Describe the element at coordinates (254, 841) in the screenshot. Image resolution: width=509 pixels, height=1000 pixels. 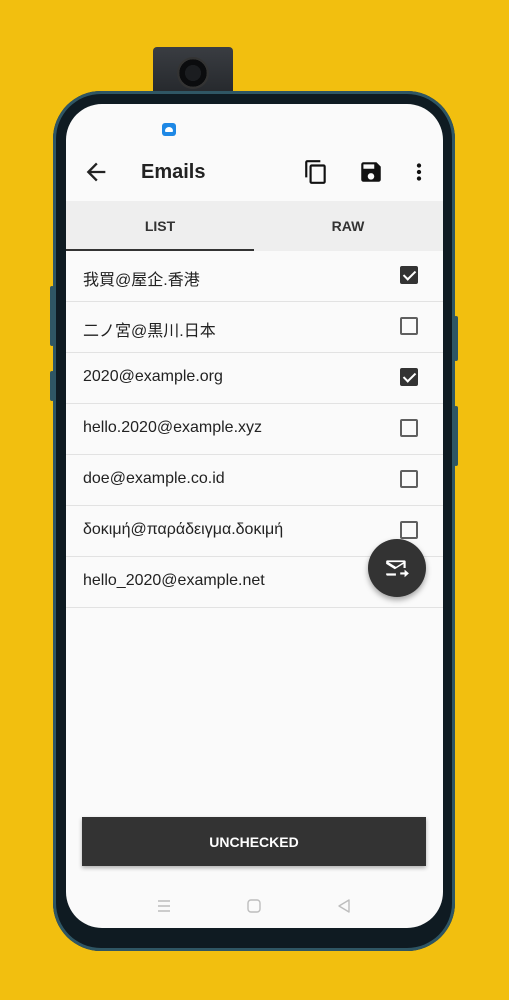
I see `unchecked-button: UNCHECKED` at that location.